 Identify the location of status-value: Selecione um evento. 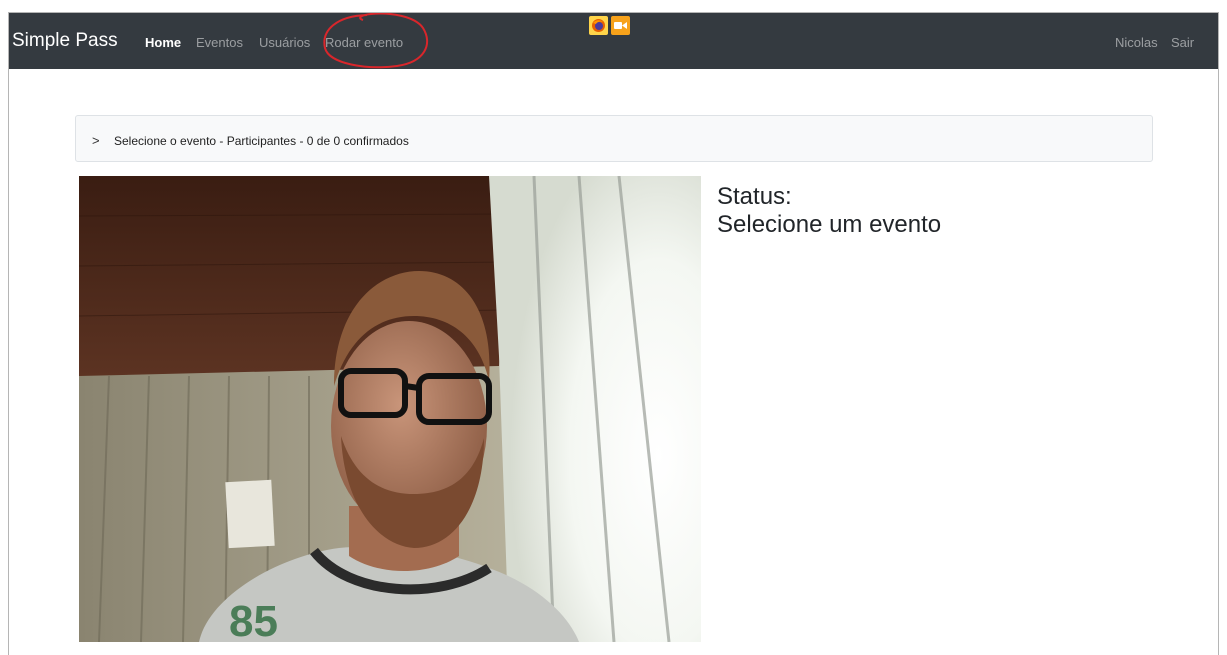
(829, 224).